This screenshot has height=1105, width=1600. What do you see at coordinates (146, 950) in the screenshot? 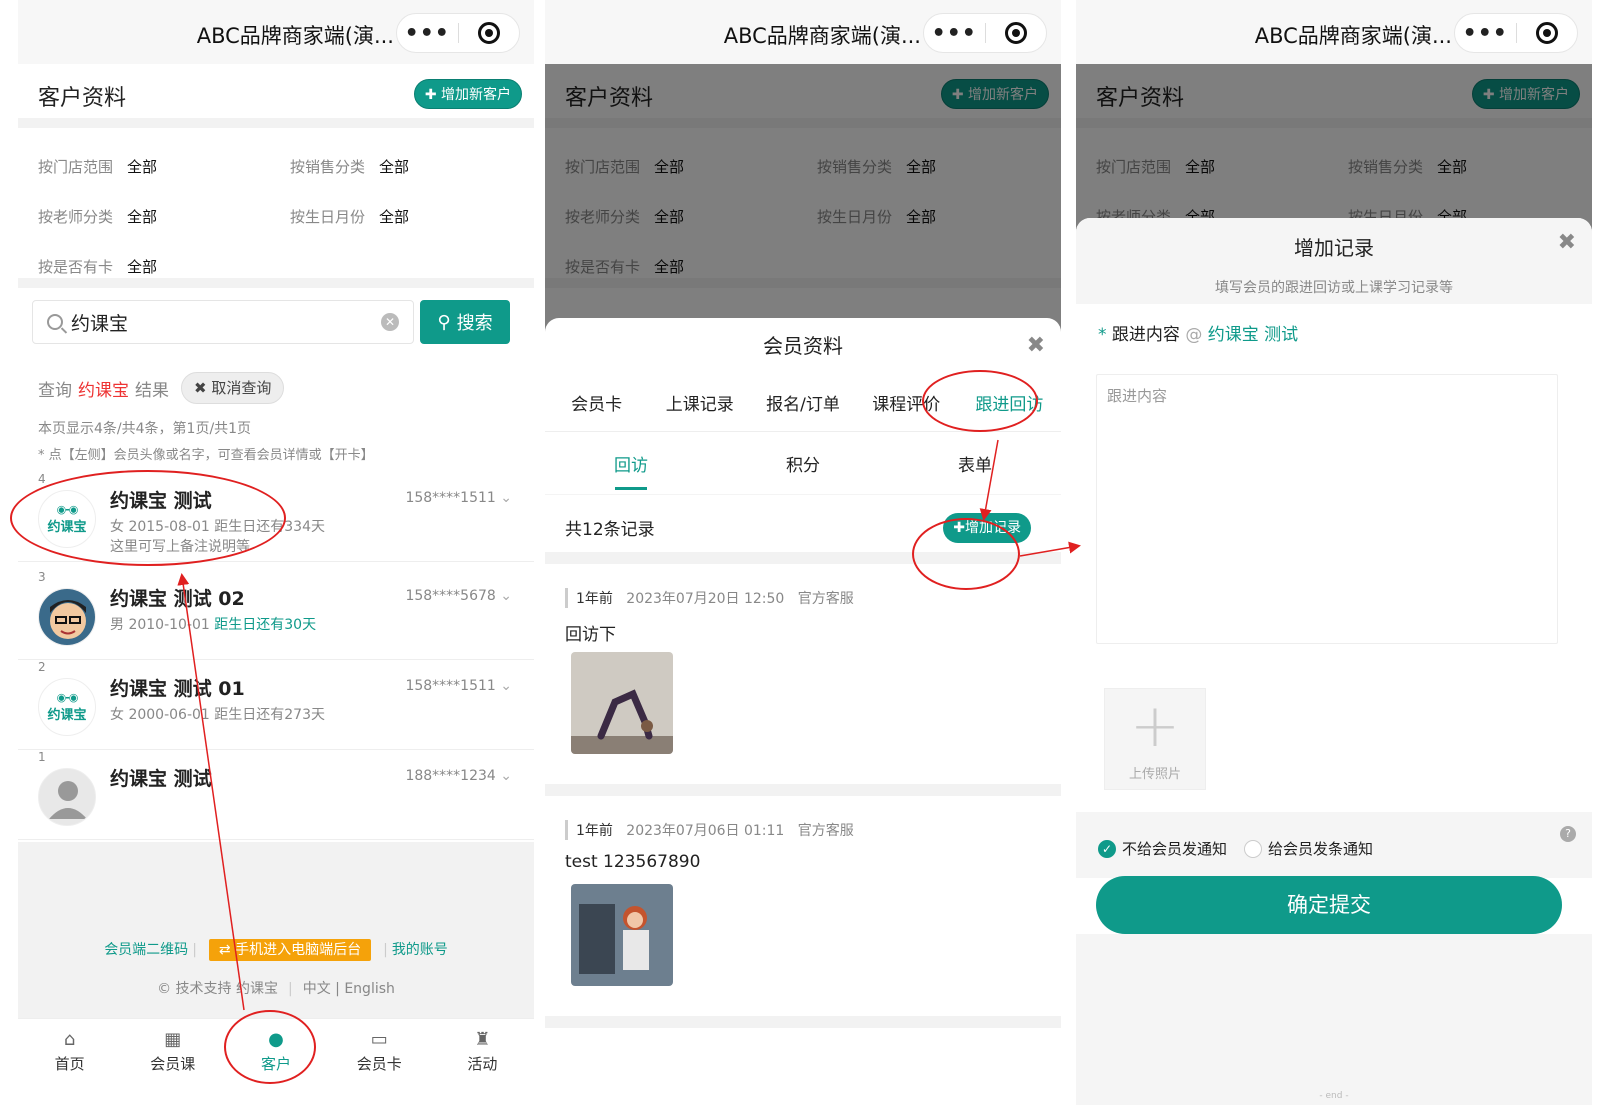
I see `qr-link: 会员端二维码` at bounding box center [146, 950].